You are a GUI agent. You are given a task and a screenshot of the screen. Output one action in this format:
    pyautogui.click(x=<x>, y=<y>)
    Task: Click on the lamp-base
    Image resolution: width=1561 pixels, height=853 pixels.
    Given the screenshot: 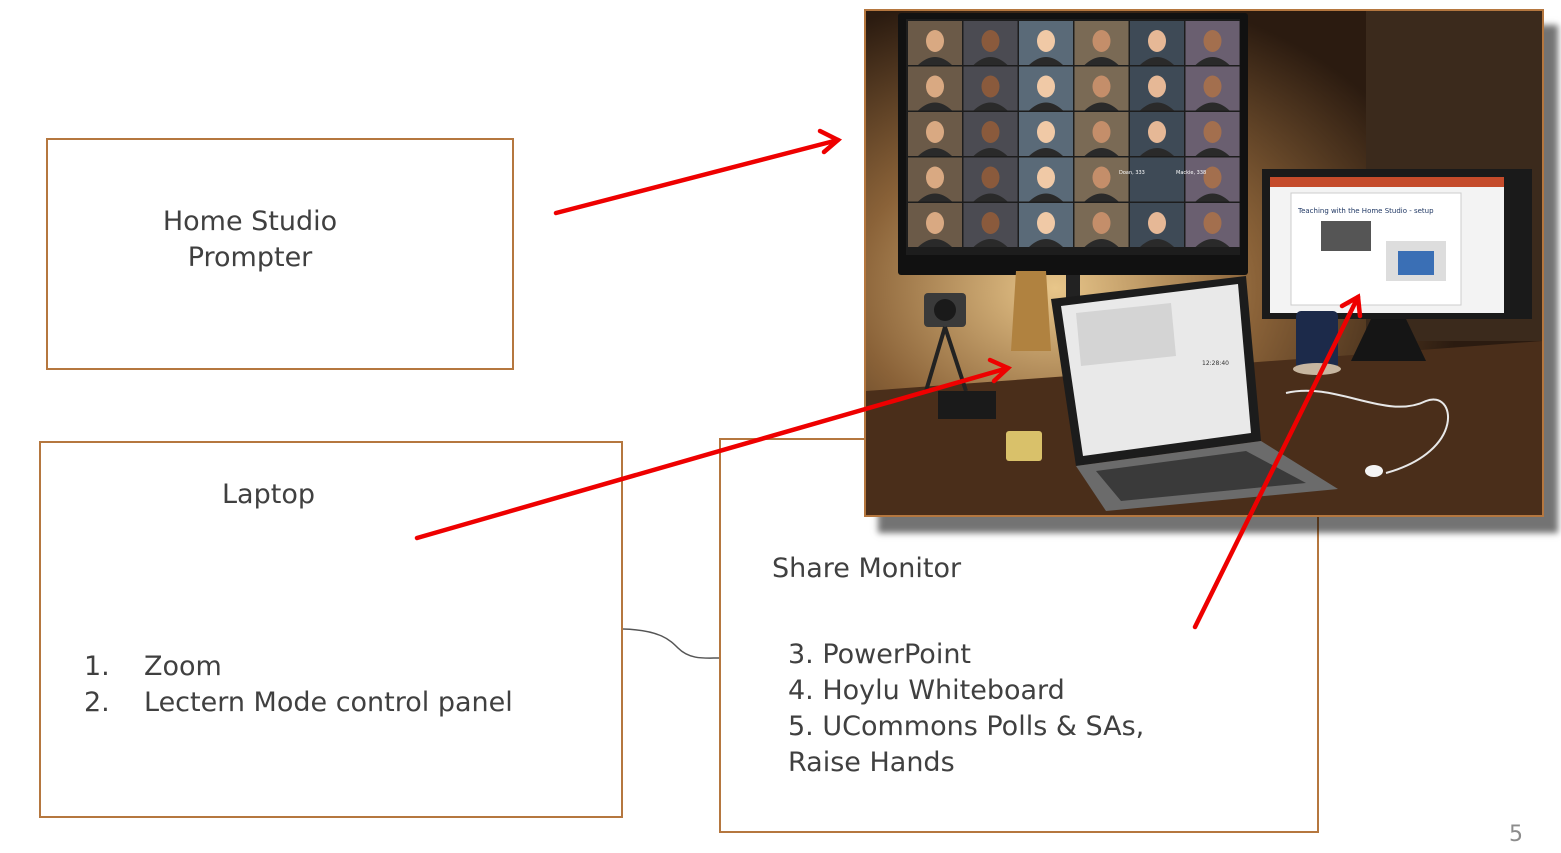 What is the action you would take?
    pyautogui.click(x=1031, y=311)
    